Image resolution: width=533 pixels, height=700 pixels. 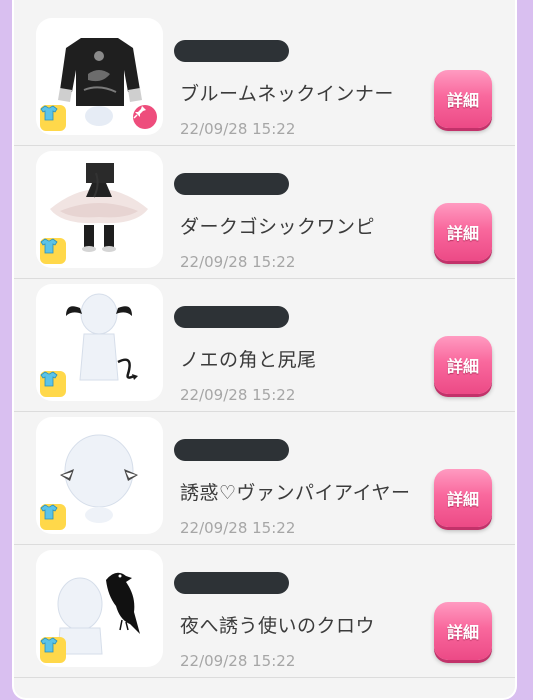 I want to click on item-name: 夜へ誘う使いのクロウ, so click(x=278, y=626).